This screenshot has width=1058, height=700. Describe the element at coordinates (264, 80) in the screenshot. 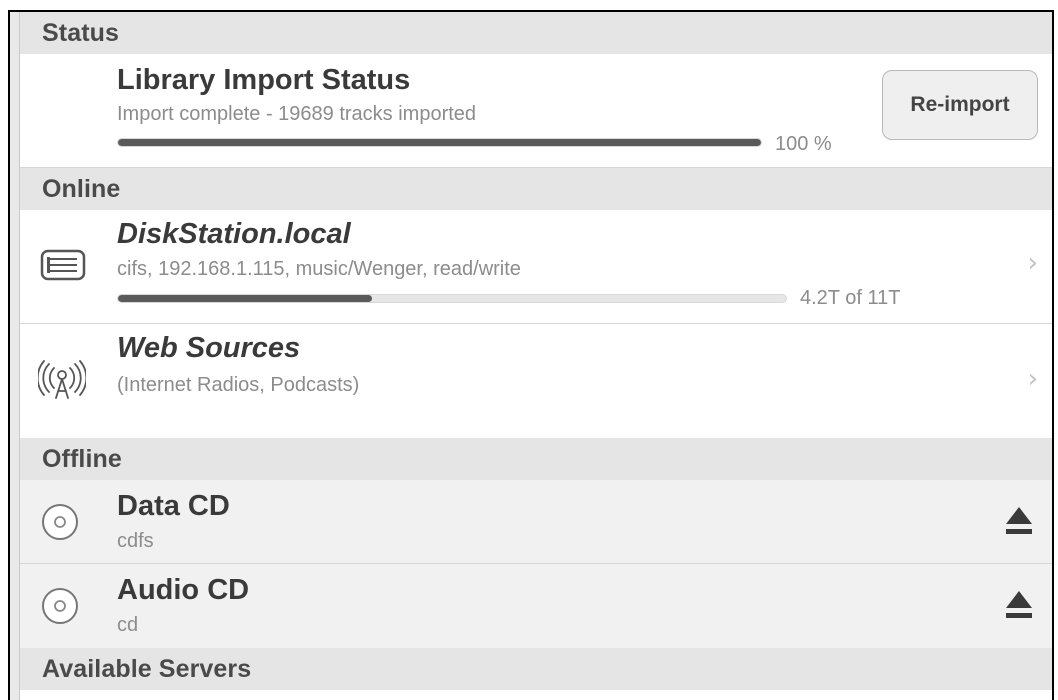

I see `library-import-title: Library Import Status` at that location.